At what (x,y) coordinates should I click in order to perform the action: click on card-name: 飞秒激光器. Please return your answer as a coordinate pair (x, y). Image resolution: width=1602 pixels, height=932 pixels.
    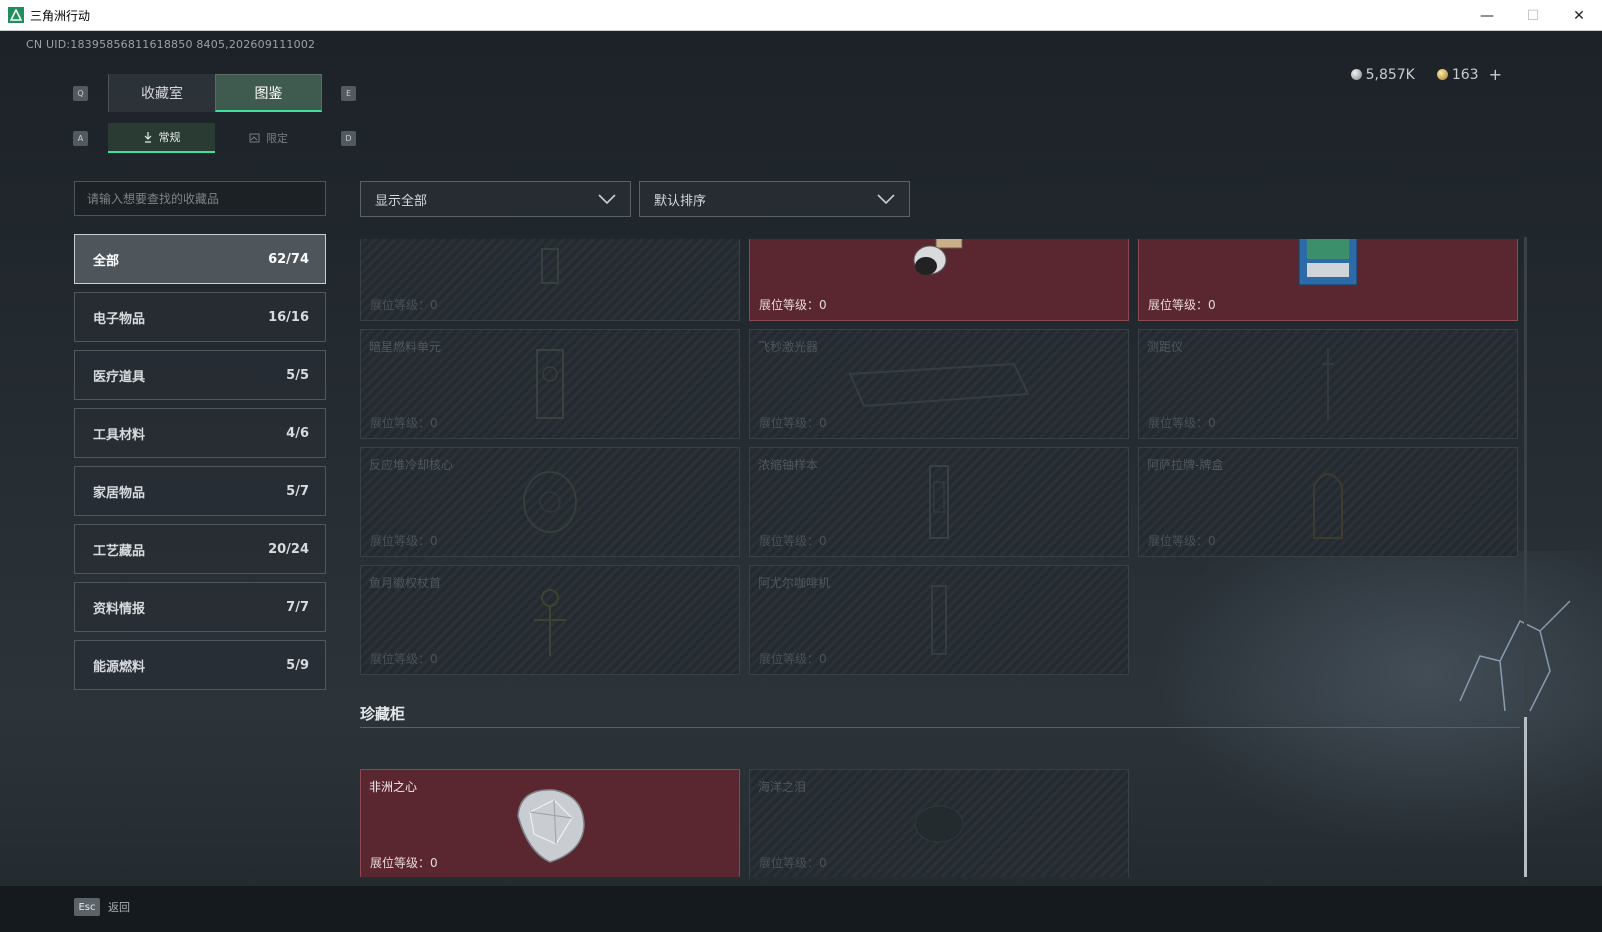
    Looking at the image, I should click on (788, 347).